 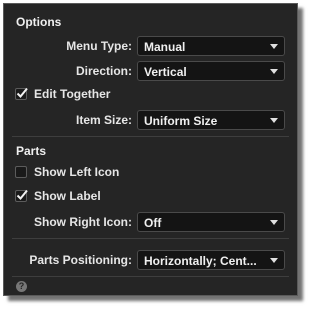 I want to click on direction-value: Vertical, so click(x=165, y=72).